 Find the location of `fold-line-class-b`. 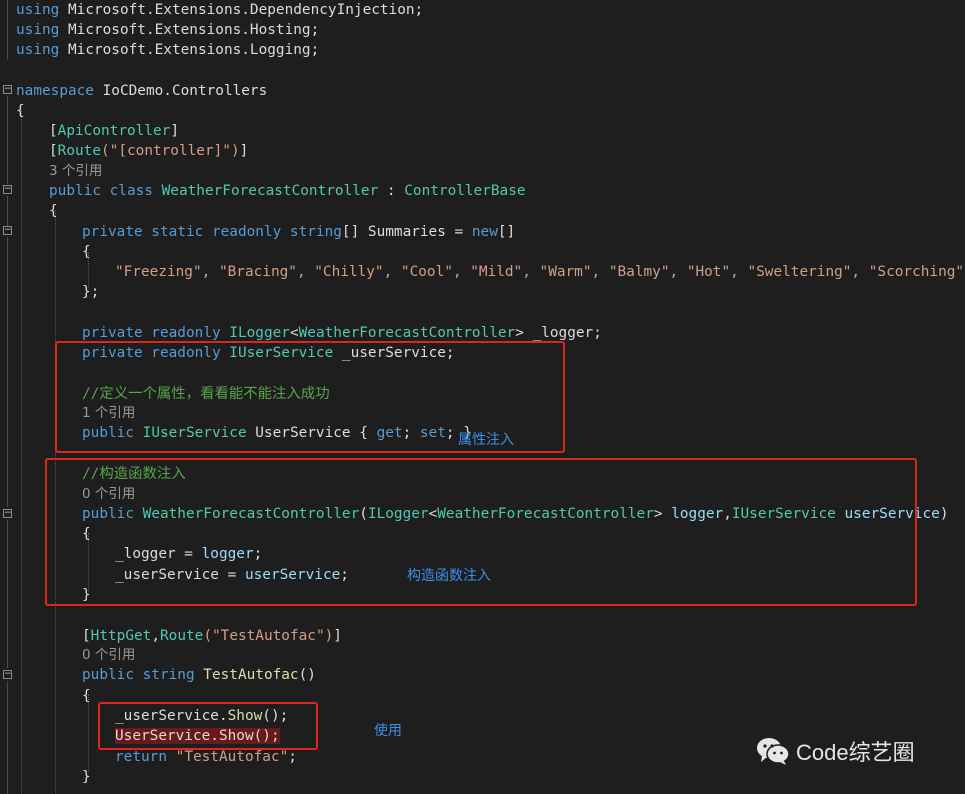

fold-line-class-b is located at coordinates (7, 372).